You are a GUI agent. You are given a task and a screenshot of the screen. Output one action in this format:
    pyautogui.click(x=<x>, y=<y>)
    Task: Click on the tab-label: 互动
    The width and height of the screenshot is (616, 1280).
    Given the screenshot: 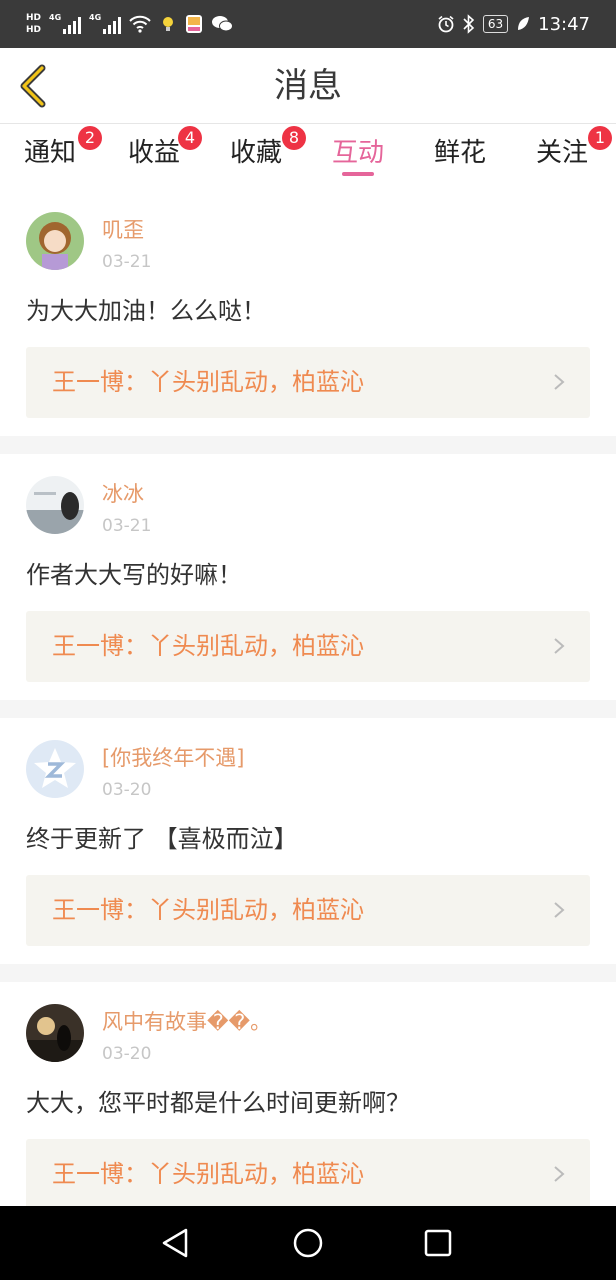 What is the action you would take?
    pyautogui.click(x=358, y=153)
    